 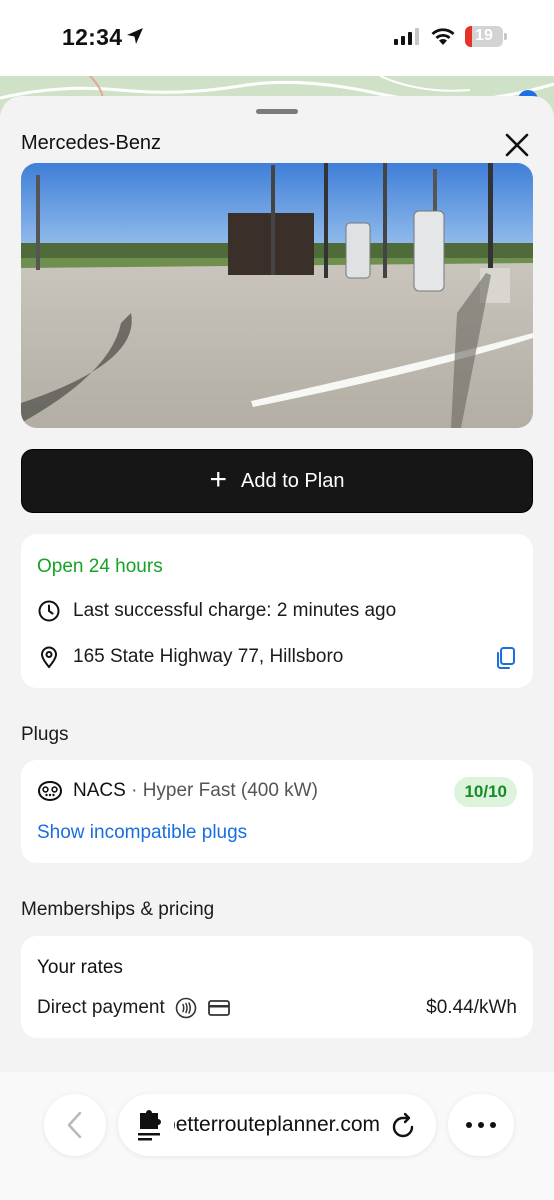 I want to click on reload-icon, so click(x=404, y=1125).